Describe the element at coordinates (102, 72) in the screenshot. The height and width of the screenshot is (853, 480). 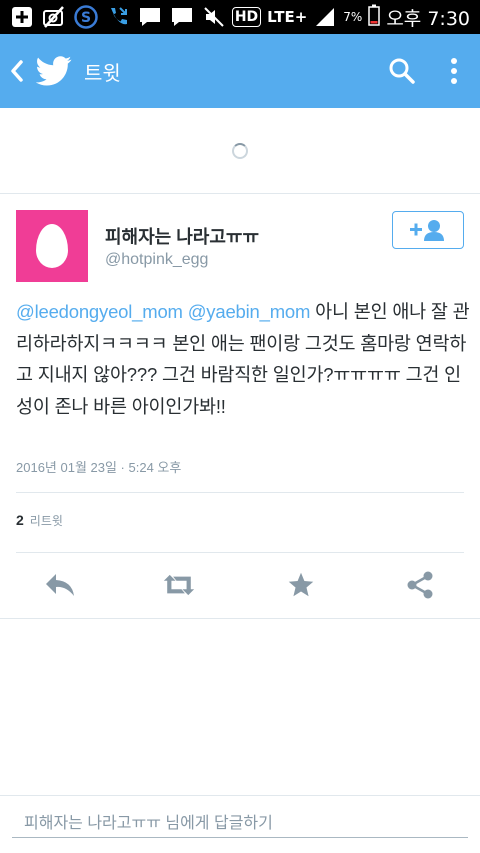
I see `page-title: 트윗` at that location.